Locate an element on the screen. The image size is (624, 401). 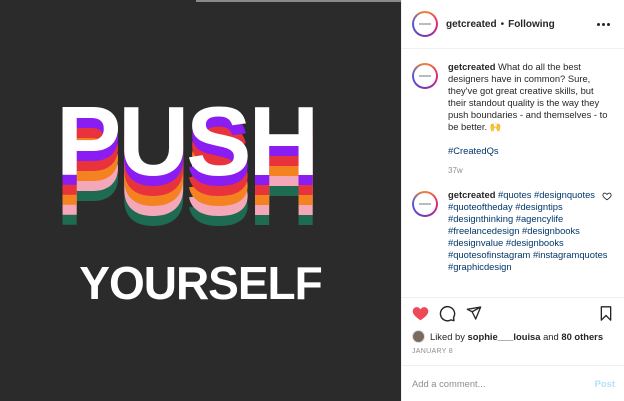
likes-middle: and is located at coordinates (551, 336).